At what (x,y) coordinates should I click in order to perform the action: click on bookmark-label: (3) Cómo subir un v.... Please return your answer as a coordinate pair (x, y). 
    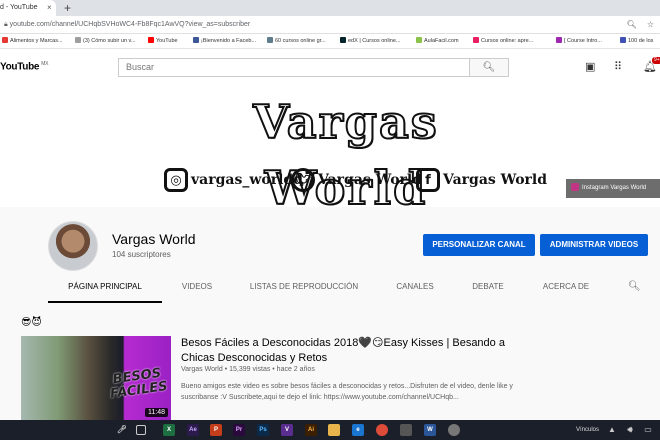
    Looking at the image, I should click on (109, 41).